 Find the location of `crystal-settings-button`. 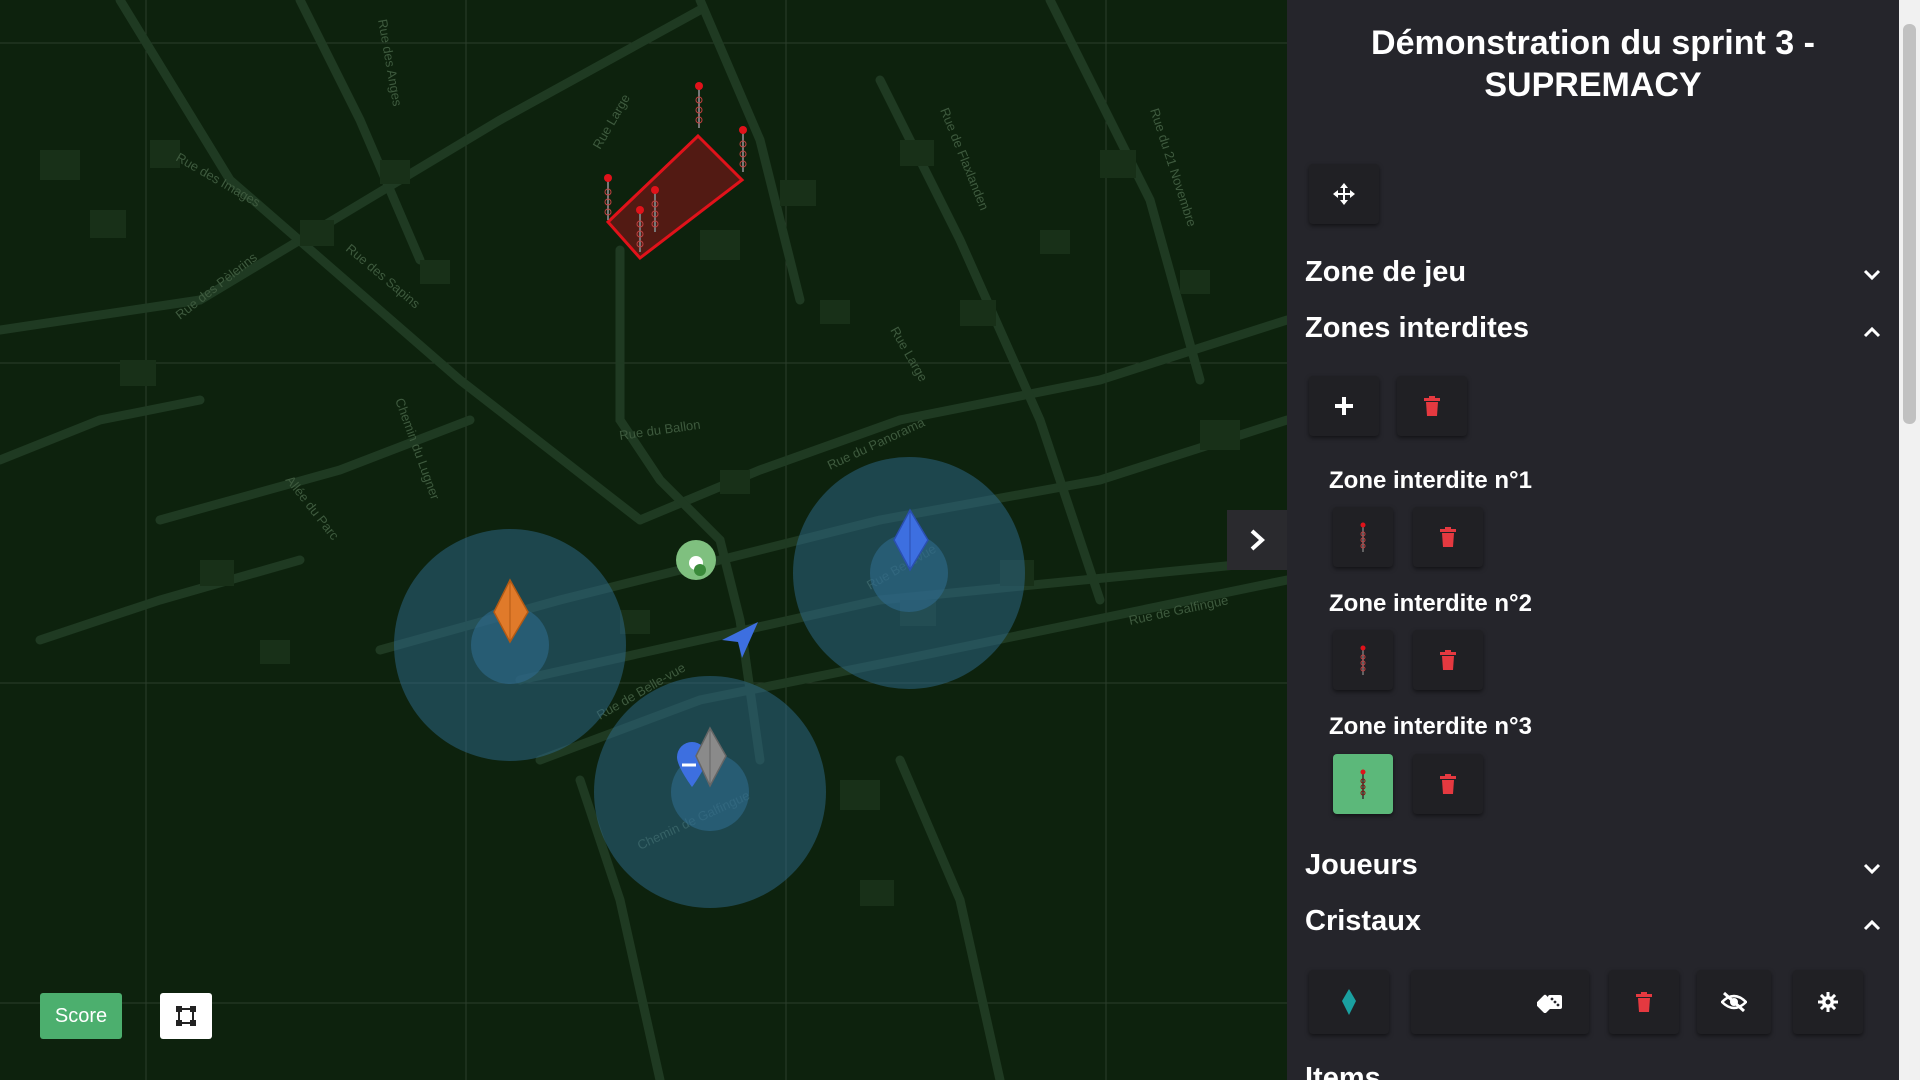

crystal-settings-button is located at coordinates (1828, 1002).